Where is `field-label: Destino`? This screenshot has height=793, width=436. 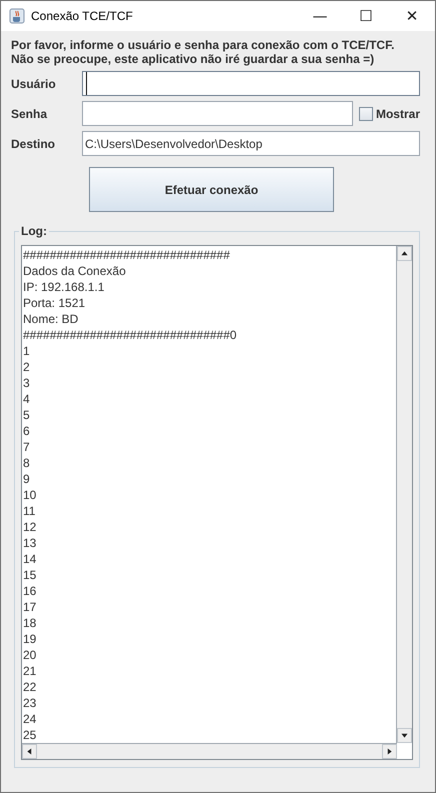
field-label: Destino is located at coordinates (33, 143).